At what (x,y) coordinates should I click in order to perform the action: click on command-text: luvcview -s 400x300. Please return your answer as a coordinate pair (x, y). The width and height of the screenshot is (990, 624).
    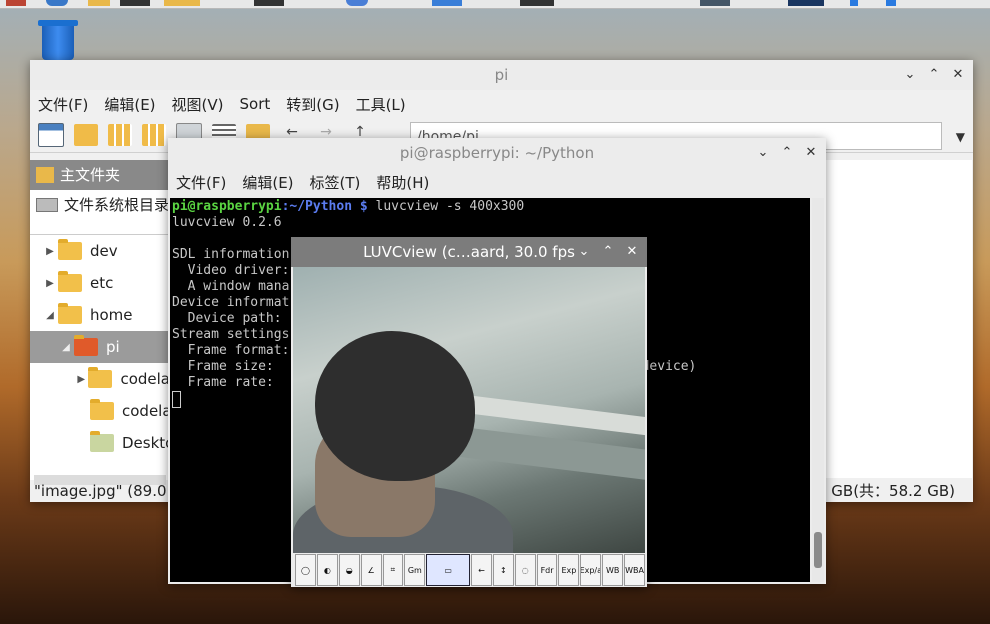
    Looking at the image, I should click on (446, 206).